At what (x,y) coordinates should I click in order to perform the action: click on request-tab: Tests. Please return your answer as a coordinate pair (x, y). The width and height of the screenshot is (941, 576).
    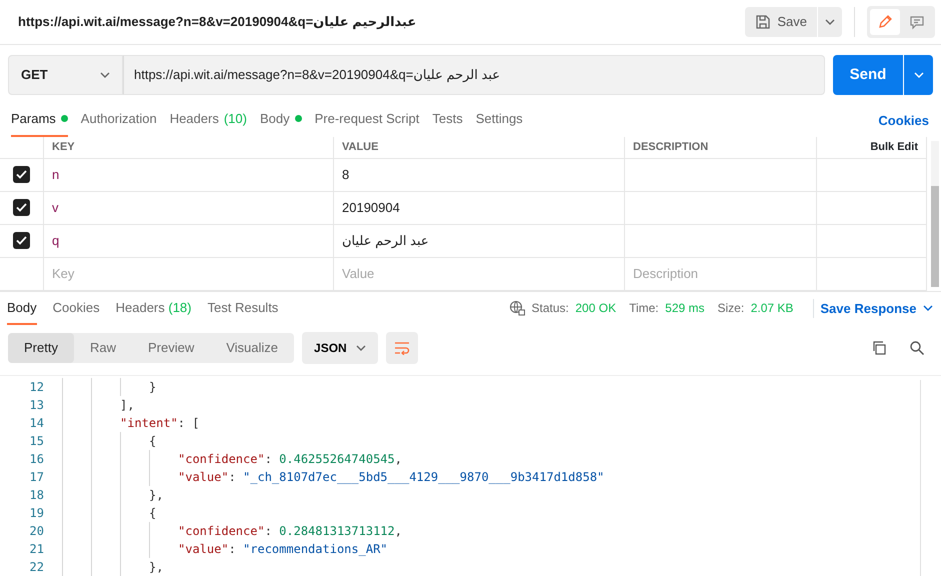
    Looking at the image, I should click on (447, 118).